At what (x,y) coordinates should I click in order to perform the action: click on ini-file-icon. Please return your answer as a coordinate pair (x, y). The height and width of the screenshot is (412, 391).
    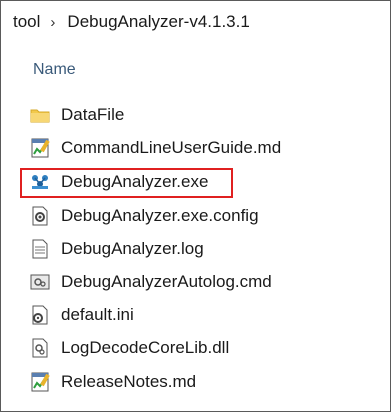
    Looking at the image, I should click on (40, 315).